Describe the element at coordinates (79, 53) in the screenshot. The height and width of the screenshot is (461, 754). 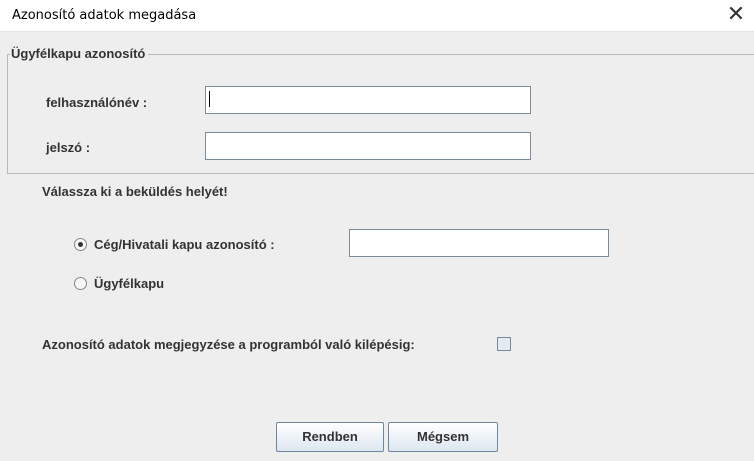
I see `credentials-group-title: Ügyfélkapu azonosító` at that location.